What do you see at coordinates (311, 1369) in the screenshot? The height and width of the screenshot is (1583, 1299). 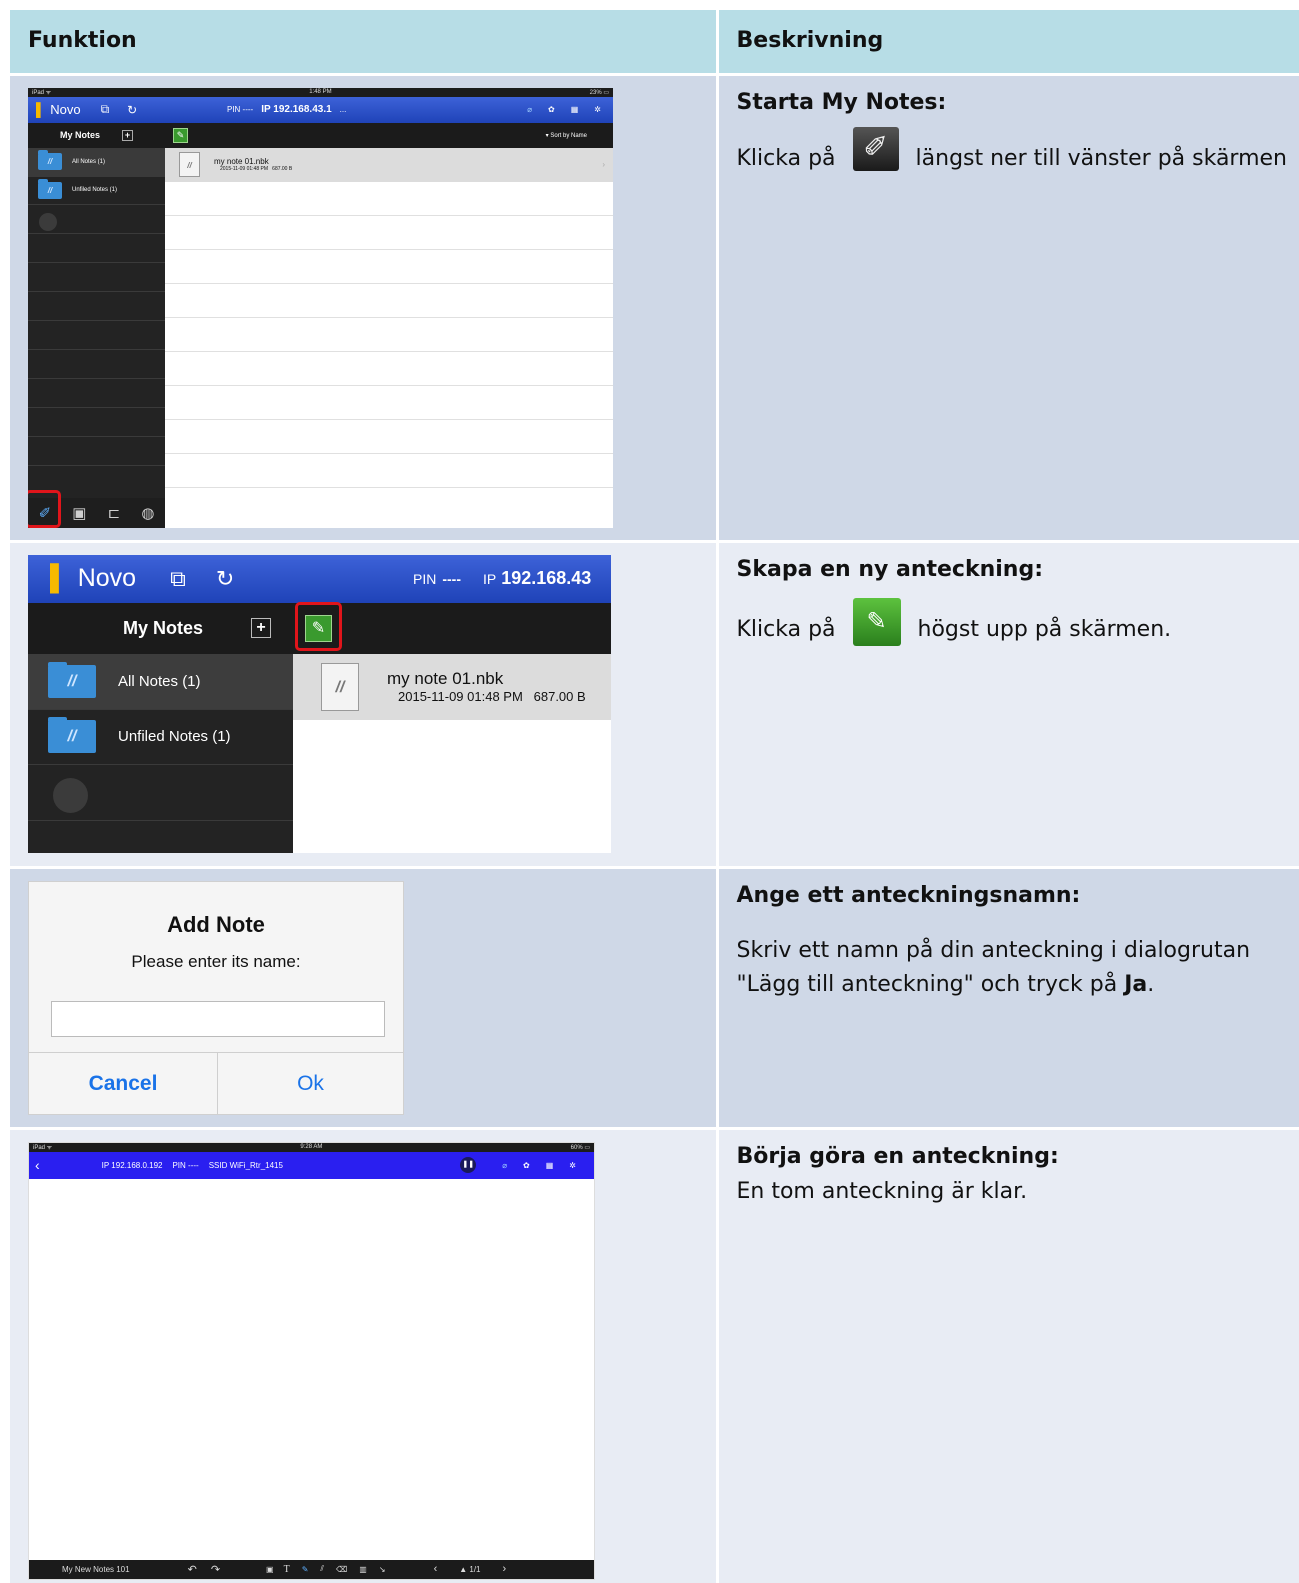 I see `note-canvas` at bounding box center [311, 1369].